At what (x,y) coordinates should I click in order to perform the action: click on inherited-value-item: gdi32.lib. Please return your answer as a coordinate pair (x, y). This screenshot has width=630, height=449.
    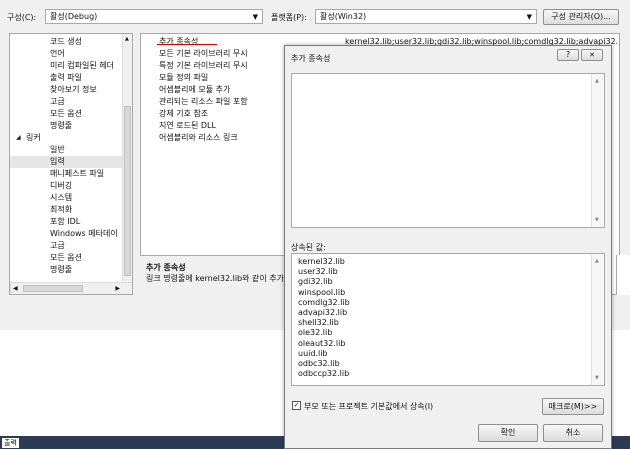
    Looking at the image, I should click on (315, 282).